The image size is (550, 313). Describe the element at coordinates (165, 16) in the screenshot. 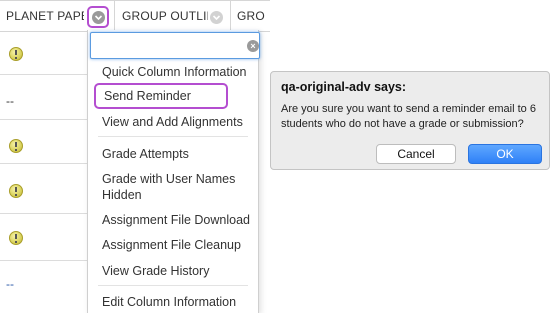

I see `column-header-group-outline: GROUP OUTLIN` at that location.